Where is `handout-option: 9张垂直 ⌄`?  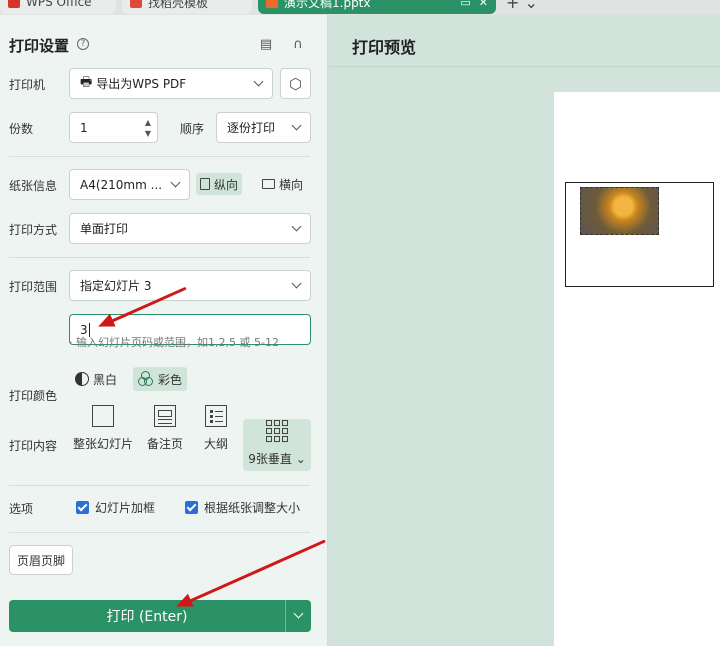
handout-option: 9张垂直 ⌄ is located at coordinates (277, 445).